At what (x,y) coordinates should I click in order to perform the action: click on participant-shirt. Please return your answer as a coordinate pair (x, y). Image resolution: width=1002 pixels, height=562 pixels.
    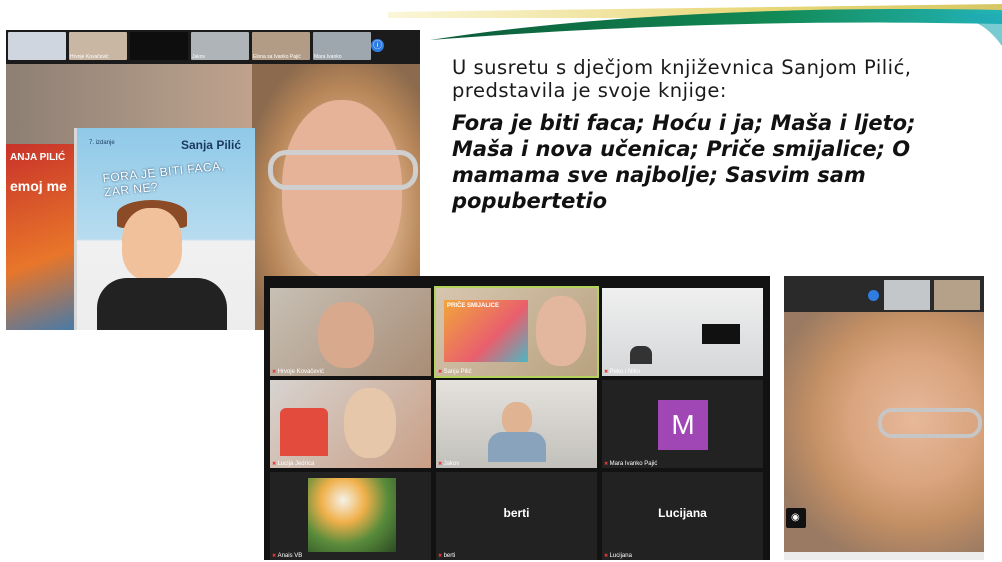
    Looking at the image, I should click on (517, 447).